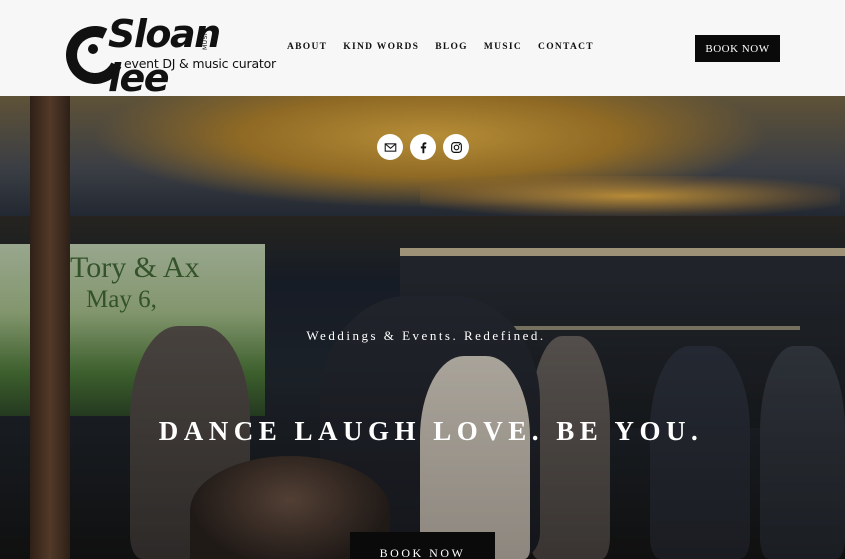 This screenshot has height=559, width=845. What do you see at coordinates (200, 63) in the screenshot?
I see `logo-tagline: event DJ & music curator` at bounding box center [200, 63].